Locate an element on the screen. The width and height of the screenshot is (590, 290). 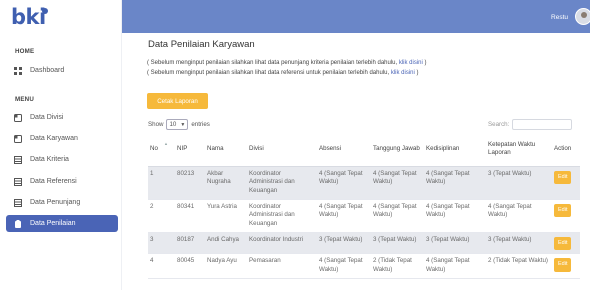
entries-select: 10 ▼ is located at coordinates (177, 124).